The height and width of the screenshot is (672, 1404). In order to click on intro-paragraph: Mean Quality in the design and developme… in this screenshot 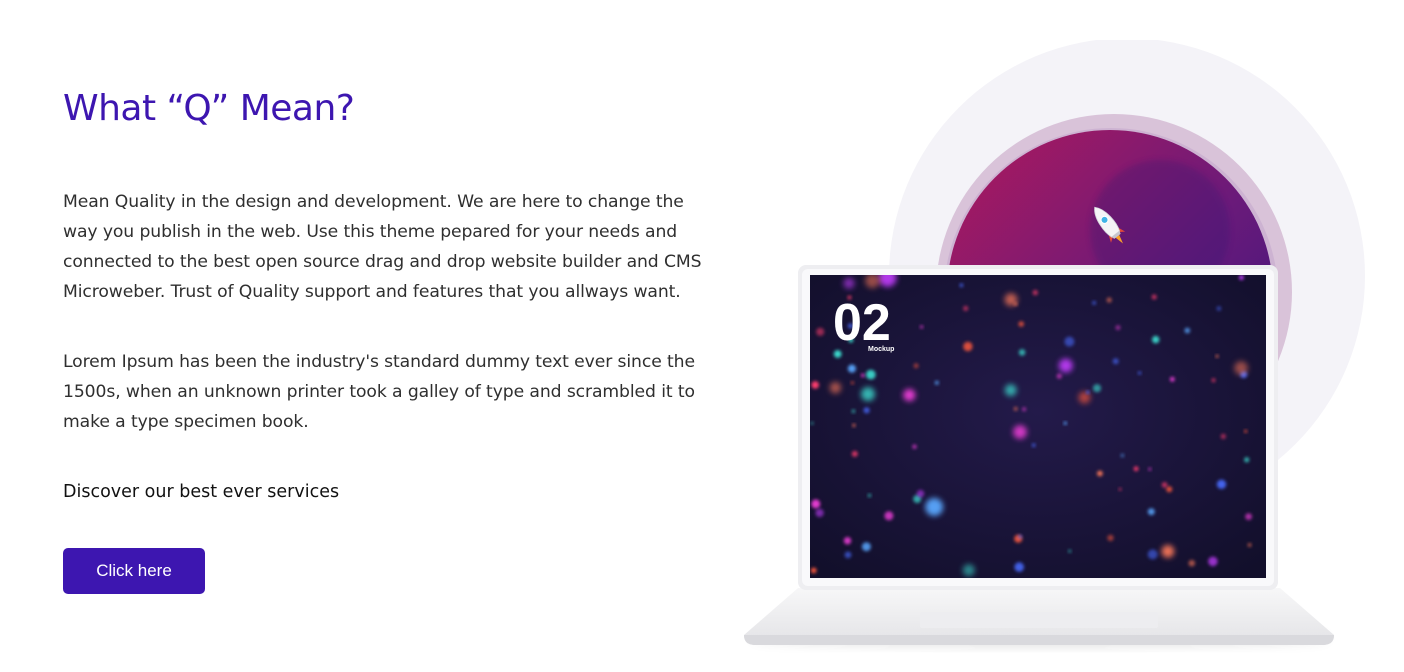, I will do `click(382, 247)`.